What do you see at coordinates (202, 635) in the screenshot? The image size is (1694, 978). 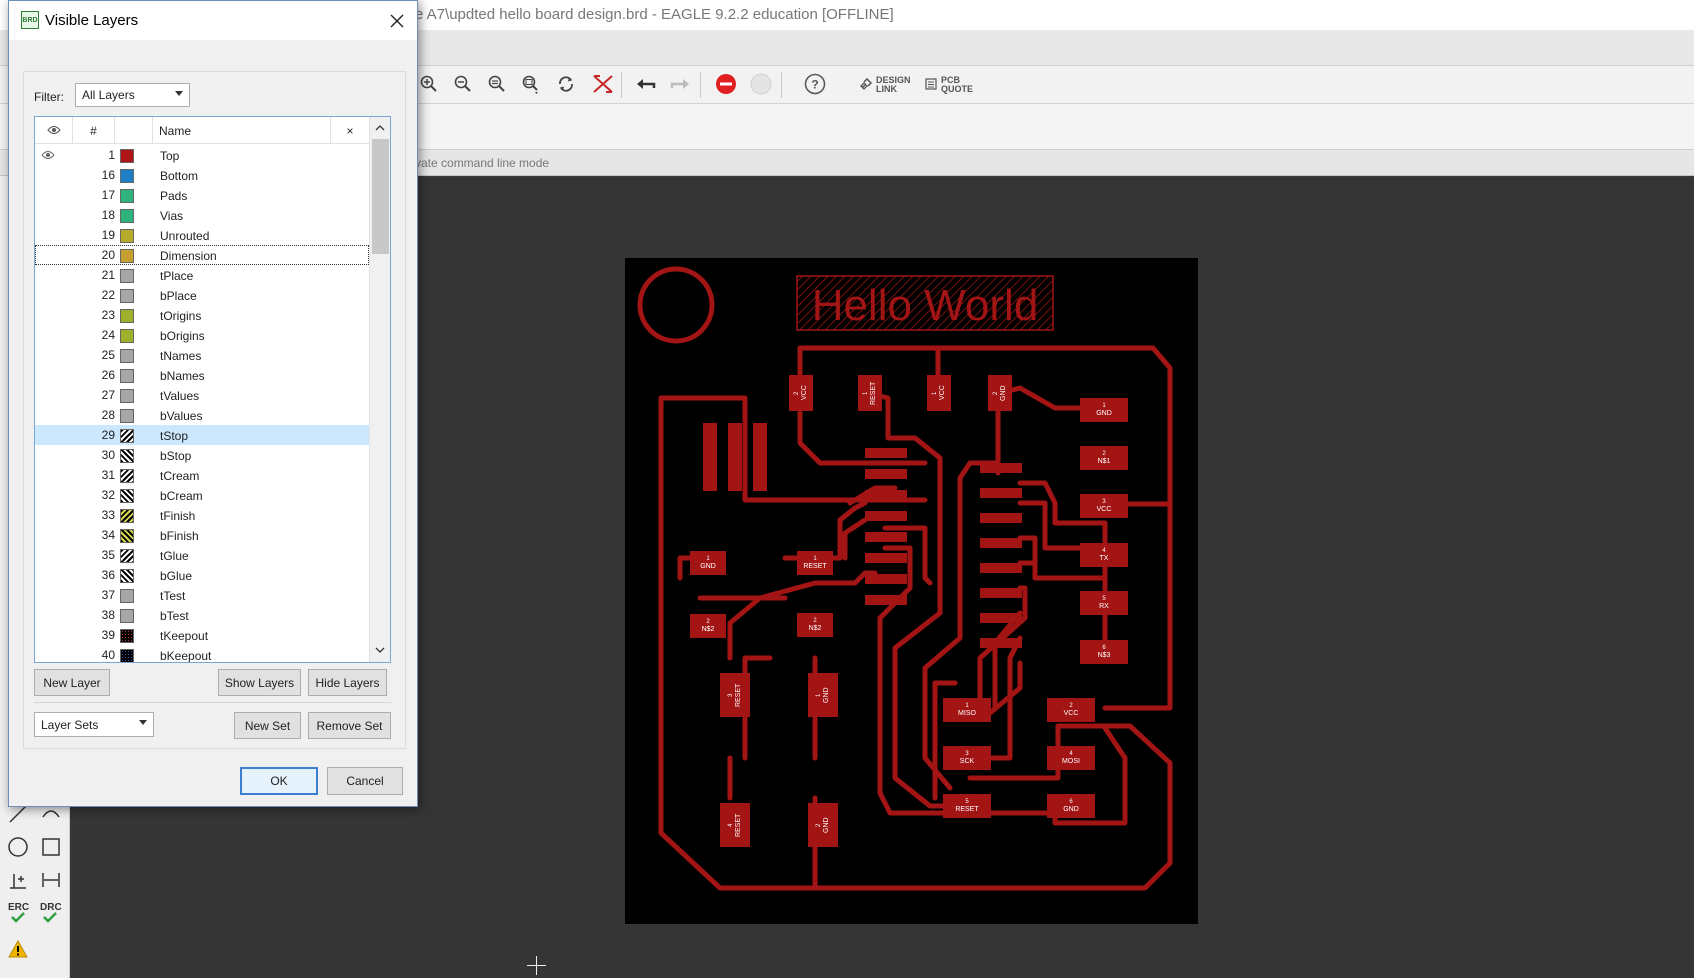 I see `layer-row: 39 tKeepout` at bounding box center [202, 635].